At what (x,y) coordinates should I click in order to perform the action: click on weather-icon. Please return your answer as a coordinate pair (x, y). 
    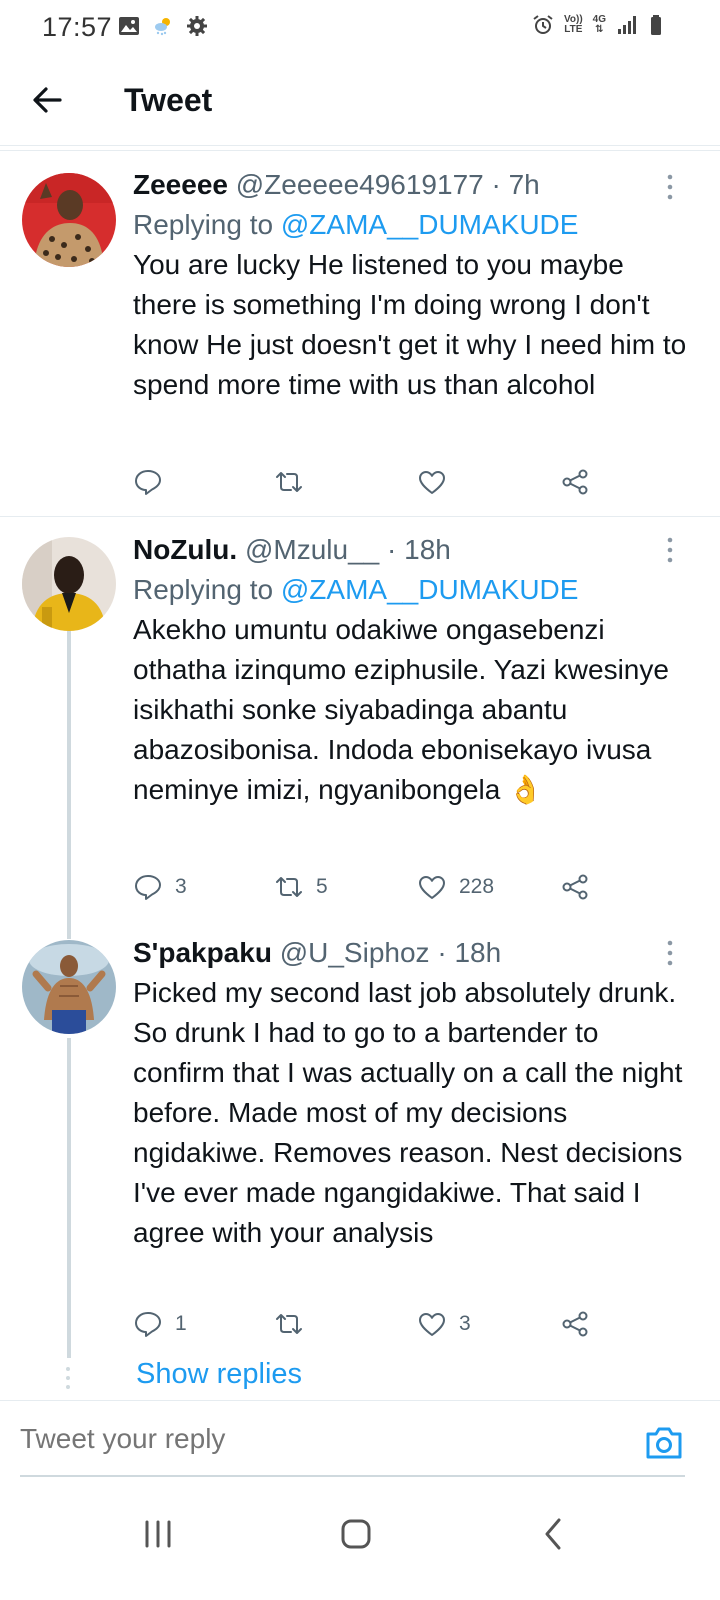
    Looking at the image, I should click on (162, 27).